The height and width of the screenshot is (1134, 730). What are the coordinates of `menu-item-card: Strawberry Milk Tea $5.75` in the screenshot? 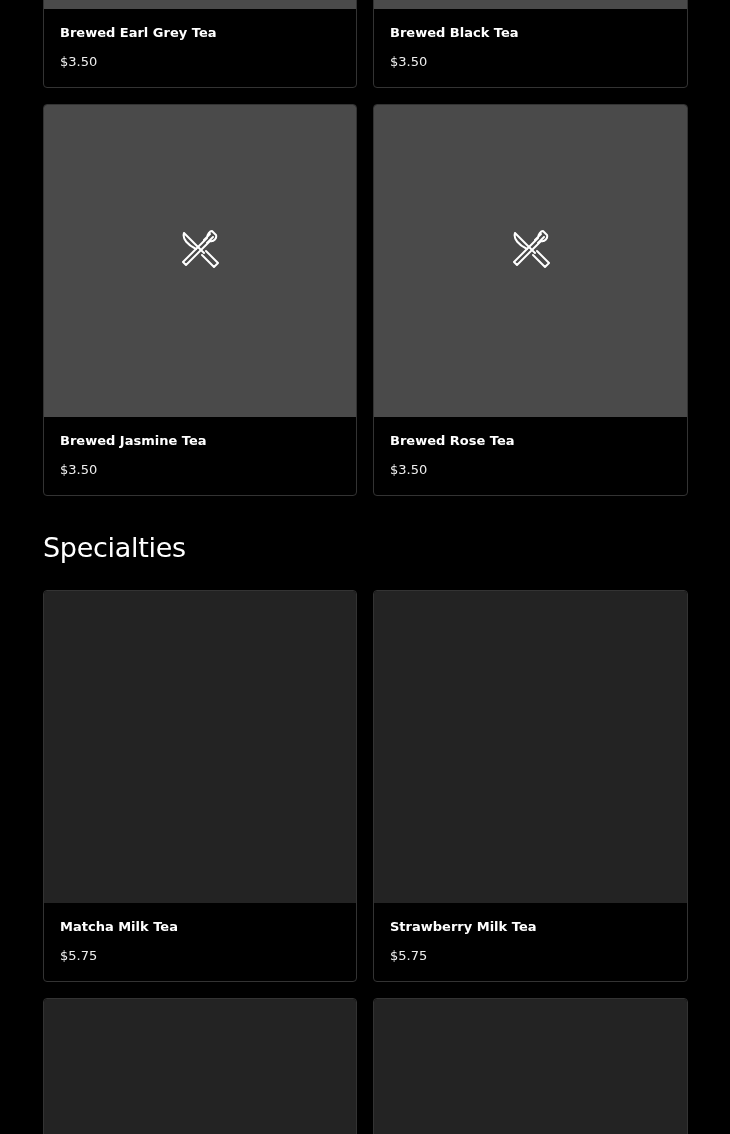 It's located at (530, 786).